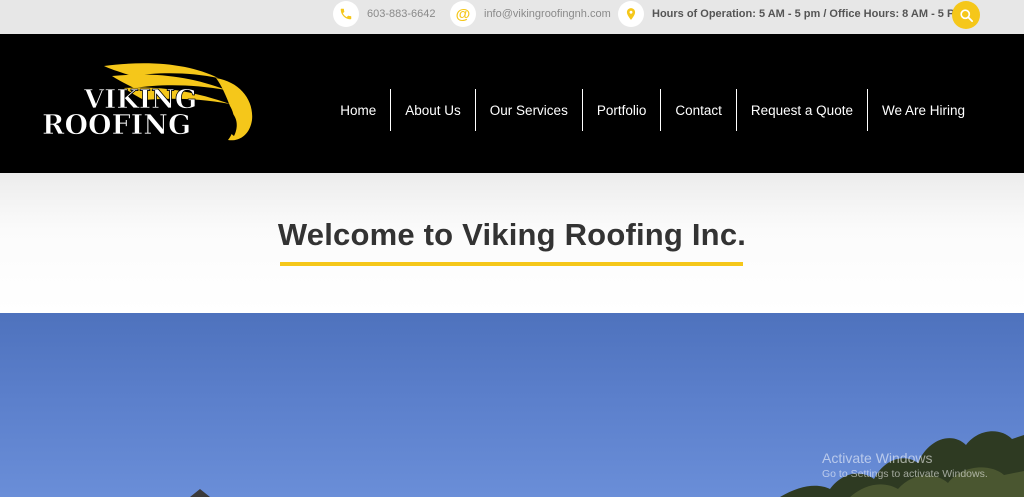 Image resolution: width=1024 pixels, height=497 pixels. Describe the element at coordinates (463, 14) in the screenshot. I see `email-at-icon: @` at that location.